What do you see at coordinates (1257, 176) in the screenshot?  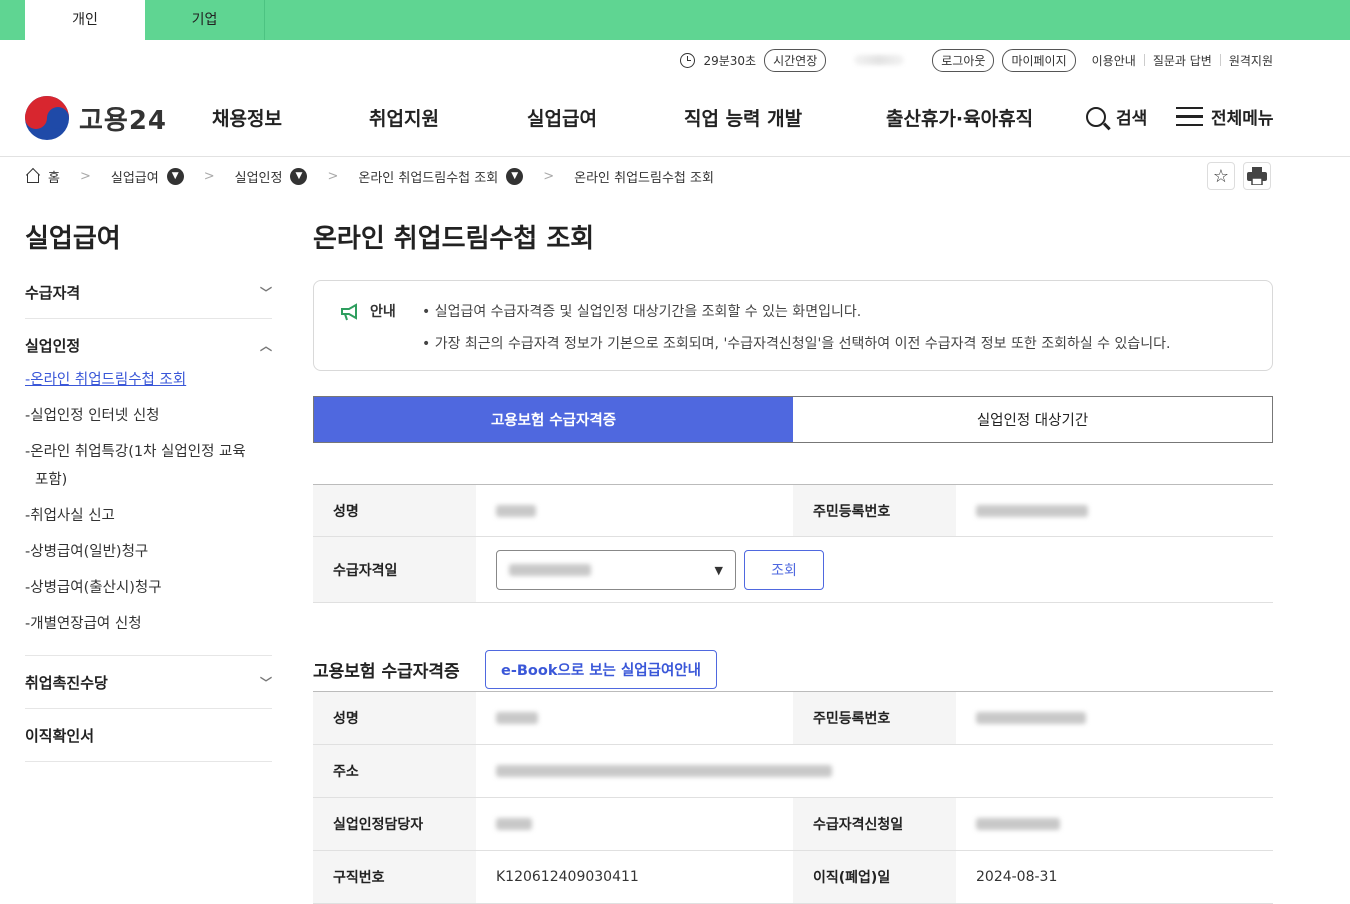 I see `print-icon` at bounding box center [1257, 176].